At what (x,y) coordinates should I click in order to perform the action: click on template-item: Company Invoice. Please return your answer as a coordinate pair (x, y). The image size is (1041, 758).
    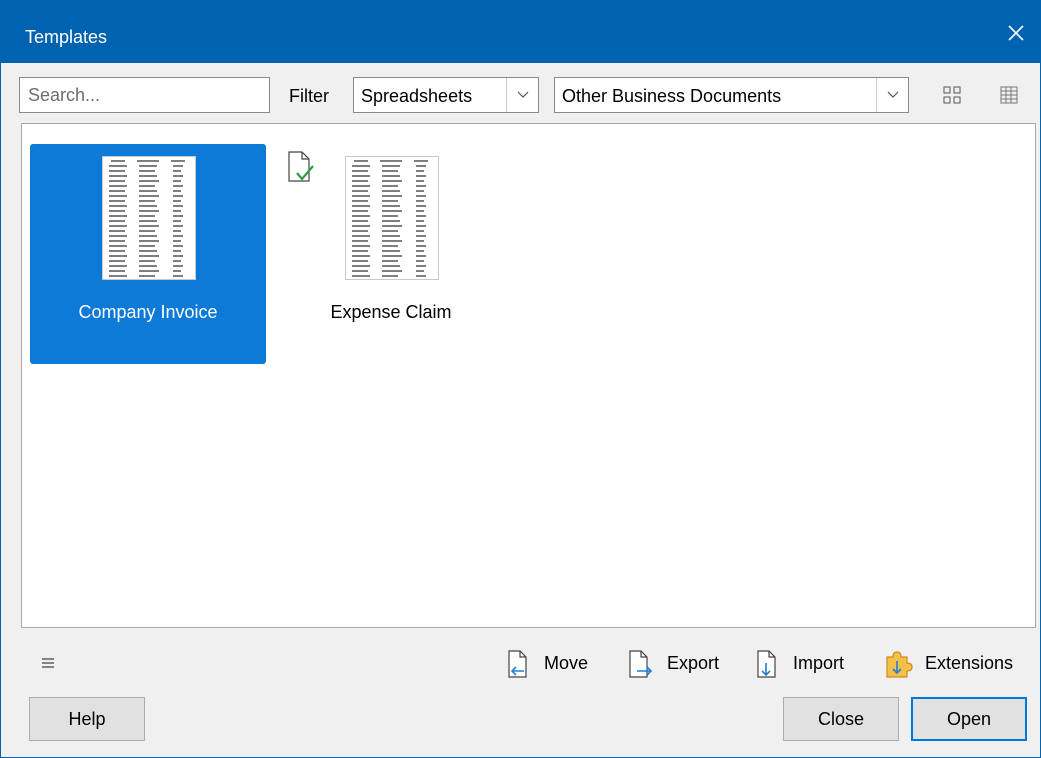
    Looking at the image, I should click on (148, 254).